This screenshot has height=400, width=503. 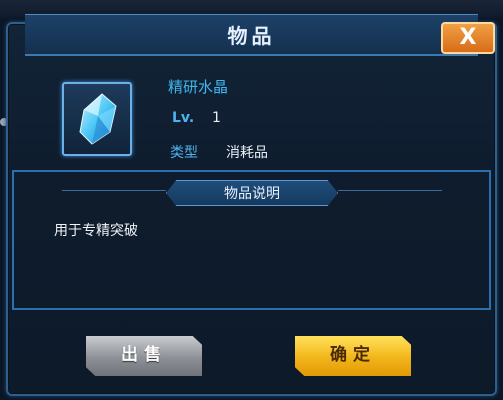 I want to click on sell-button: 出售, so click(x=144, y=356).